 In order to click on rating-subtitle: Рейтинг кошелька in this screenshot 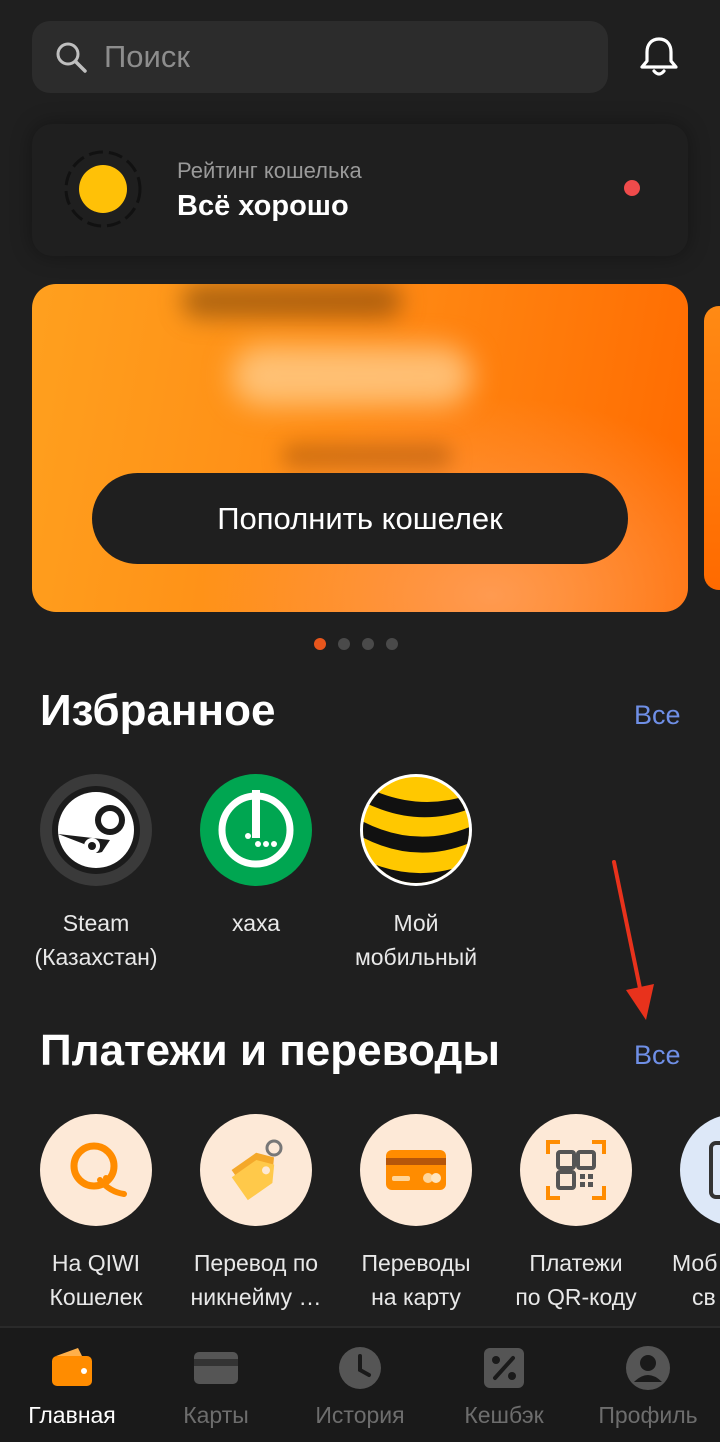, I will do `click(269, 170)`.